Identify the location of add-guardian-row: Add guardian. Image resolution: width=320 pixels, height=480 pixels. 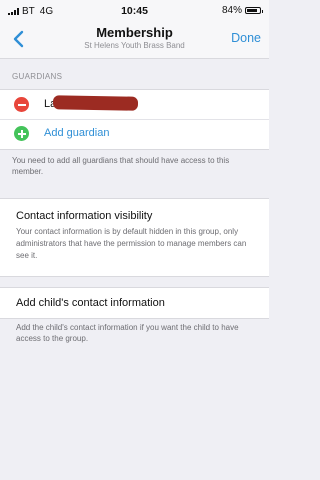
(134, 133).